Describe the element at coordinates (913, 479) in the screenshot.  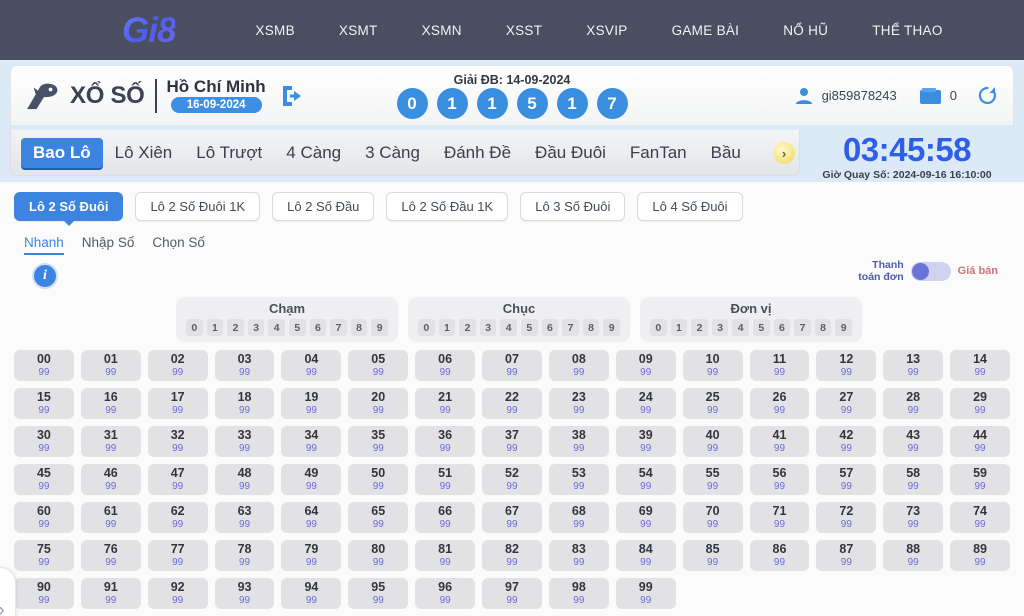
I see `number-cell: 58 99` at that location.